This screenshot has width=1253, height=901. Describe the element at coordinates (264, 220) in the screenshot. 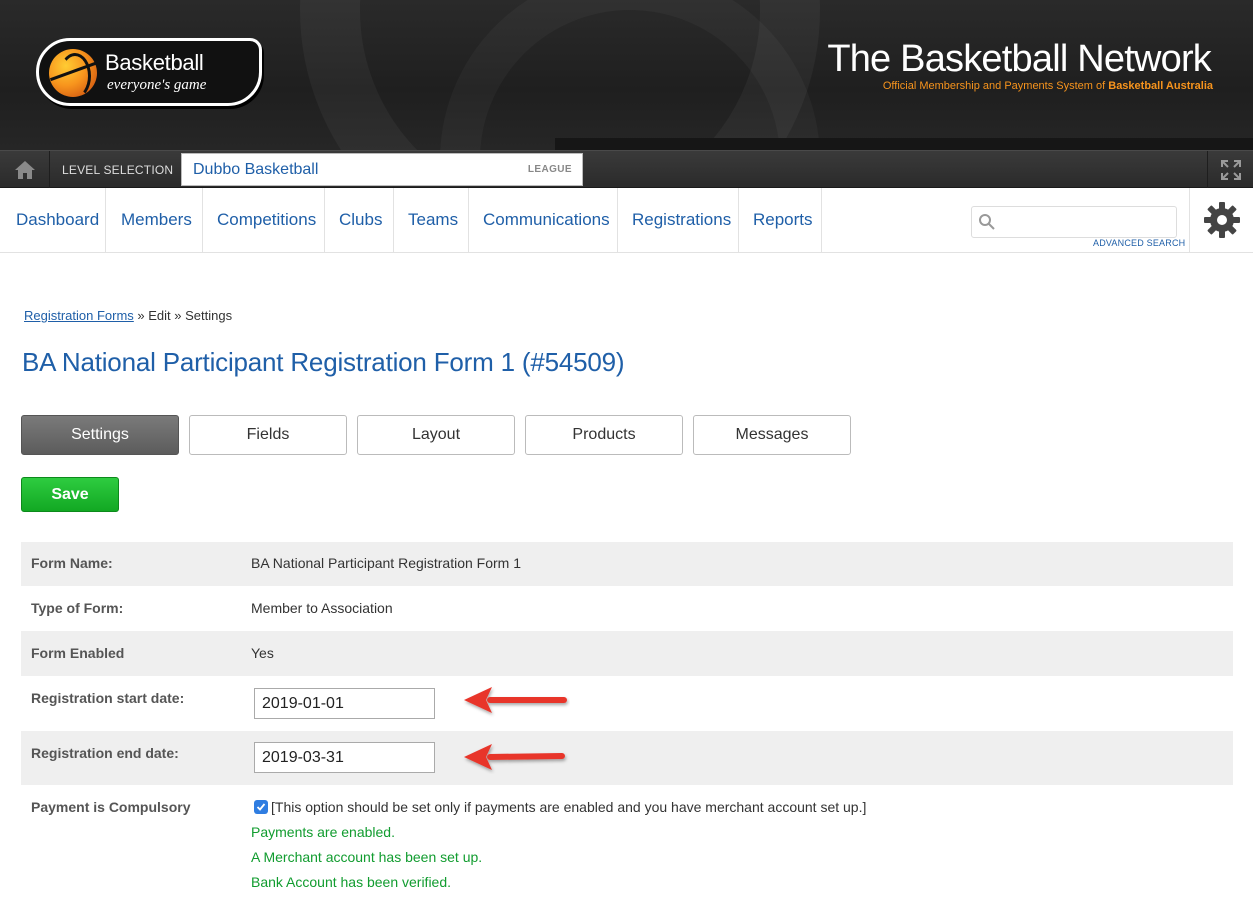

I see `nav-item-competitions: Competitions` at that location.